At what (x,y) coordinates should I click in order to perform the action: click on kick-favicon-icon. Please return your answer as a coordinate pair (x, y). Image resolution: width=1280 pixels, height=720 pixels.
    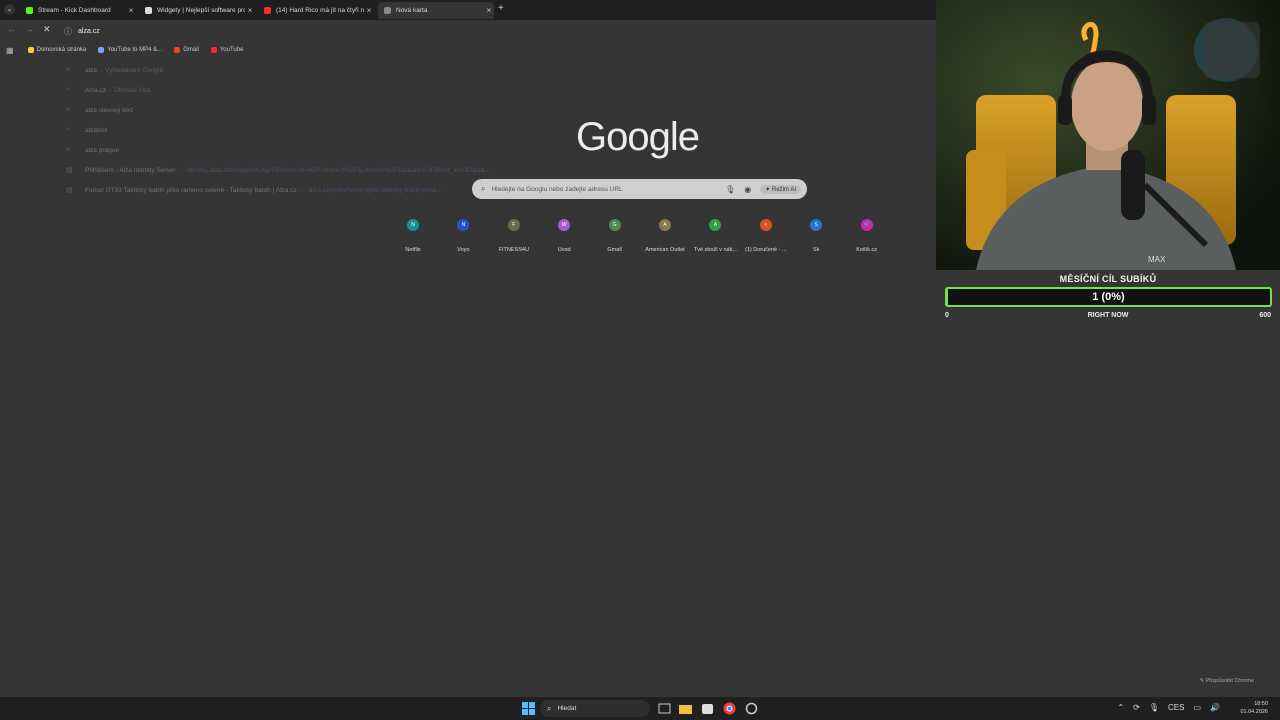
    Looking at the image, I should click on (29, 10).